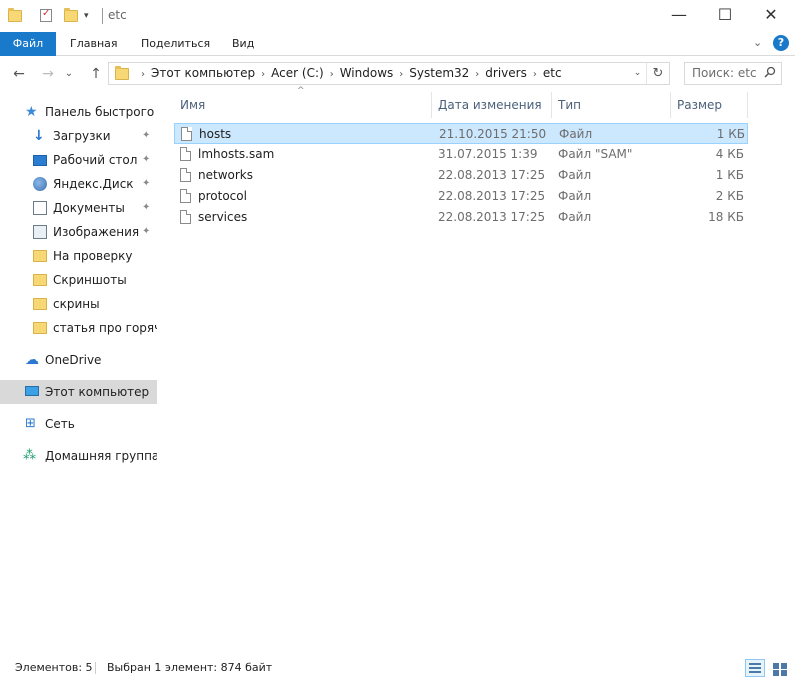  What do you see at coordinates (679, 15) in the screenshot?
I see `minimize-button: —` at bounding box center [679, 15].